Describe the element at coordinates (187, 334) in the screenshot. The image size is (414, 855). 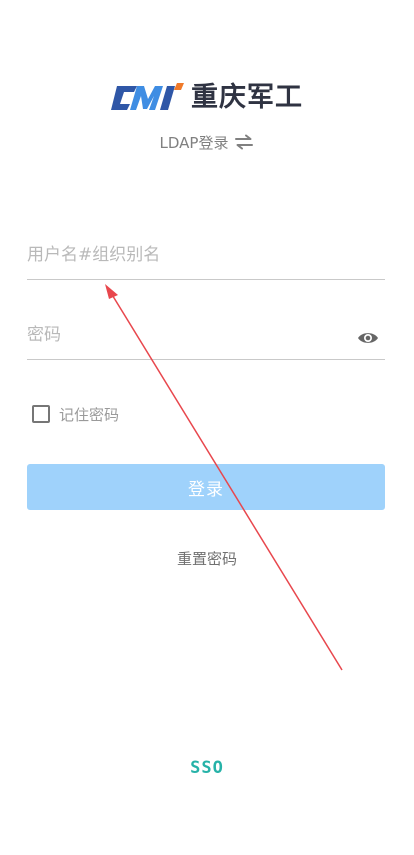
I see `password-input` at that location.